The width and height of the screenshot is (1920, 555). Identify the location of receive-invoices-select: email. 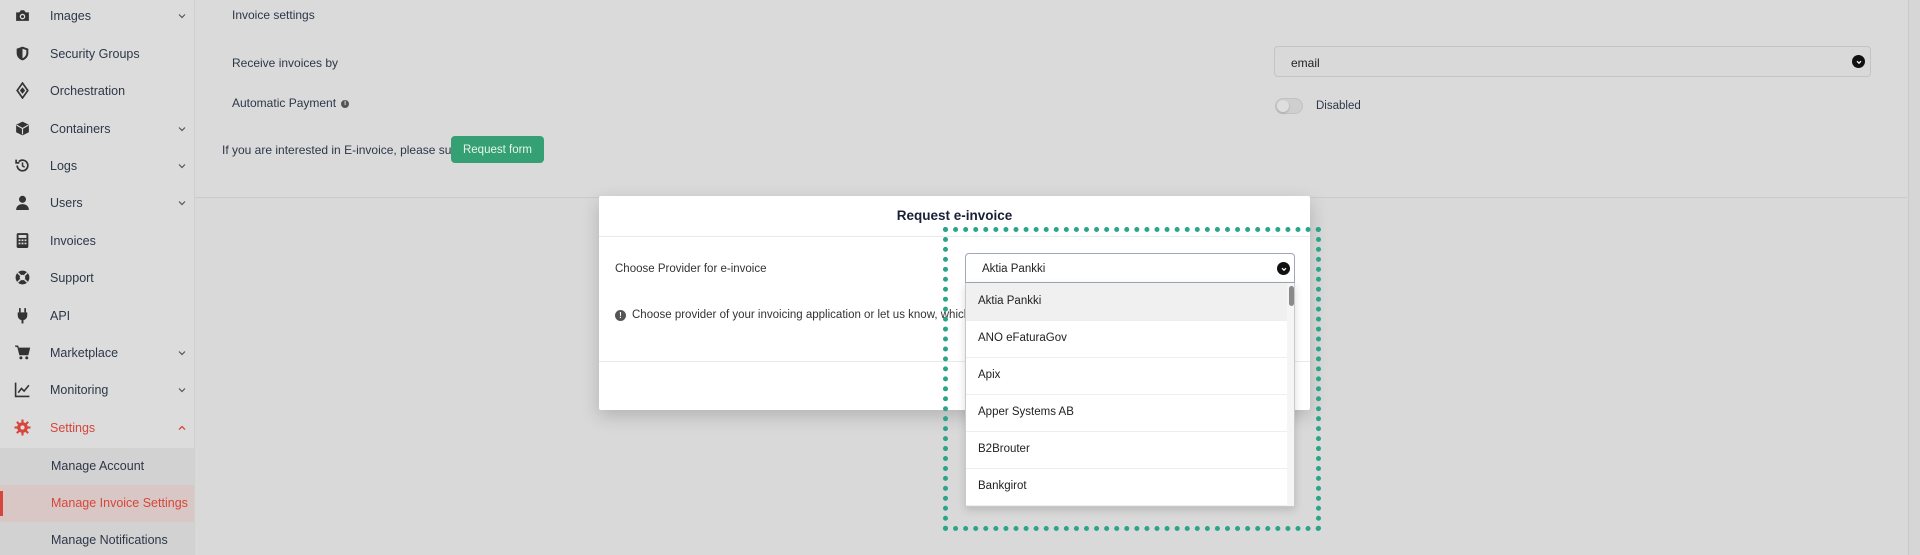
(1572, 61).